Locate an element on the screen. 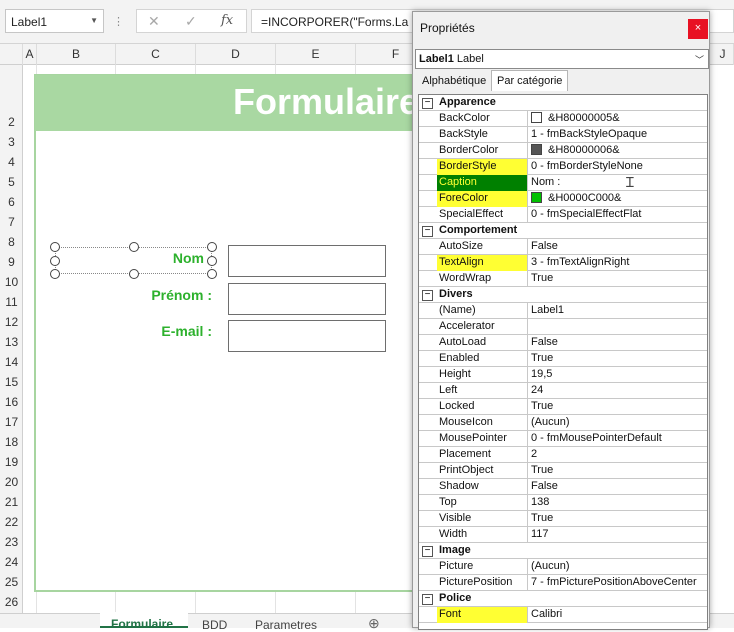  row-header: 6 is located at coordinates (11, 202).